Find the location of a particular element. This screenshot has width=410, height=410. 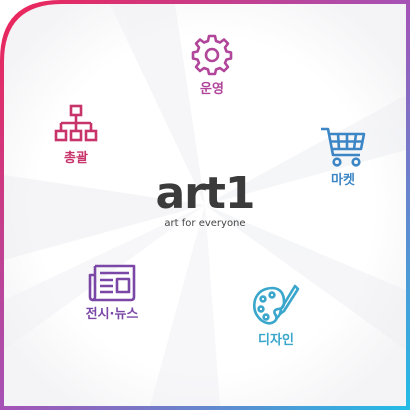

logo: art1 art for everyone is located at coordinates (205, 205).